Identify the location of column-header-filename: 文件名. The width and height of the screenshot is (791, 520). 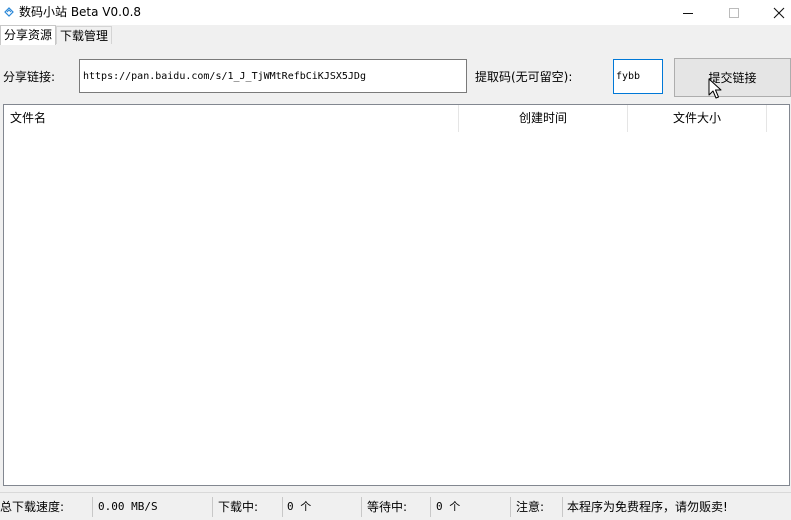
(231, 118).